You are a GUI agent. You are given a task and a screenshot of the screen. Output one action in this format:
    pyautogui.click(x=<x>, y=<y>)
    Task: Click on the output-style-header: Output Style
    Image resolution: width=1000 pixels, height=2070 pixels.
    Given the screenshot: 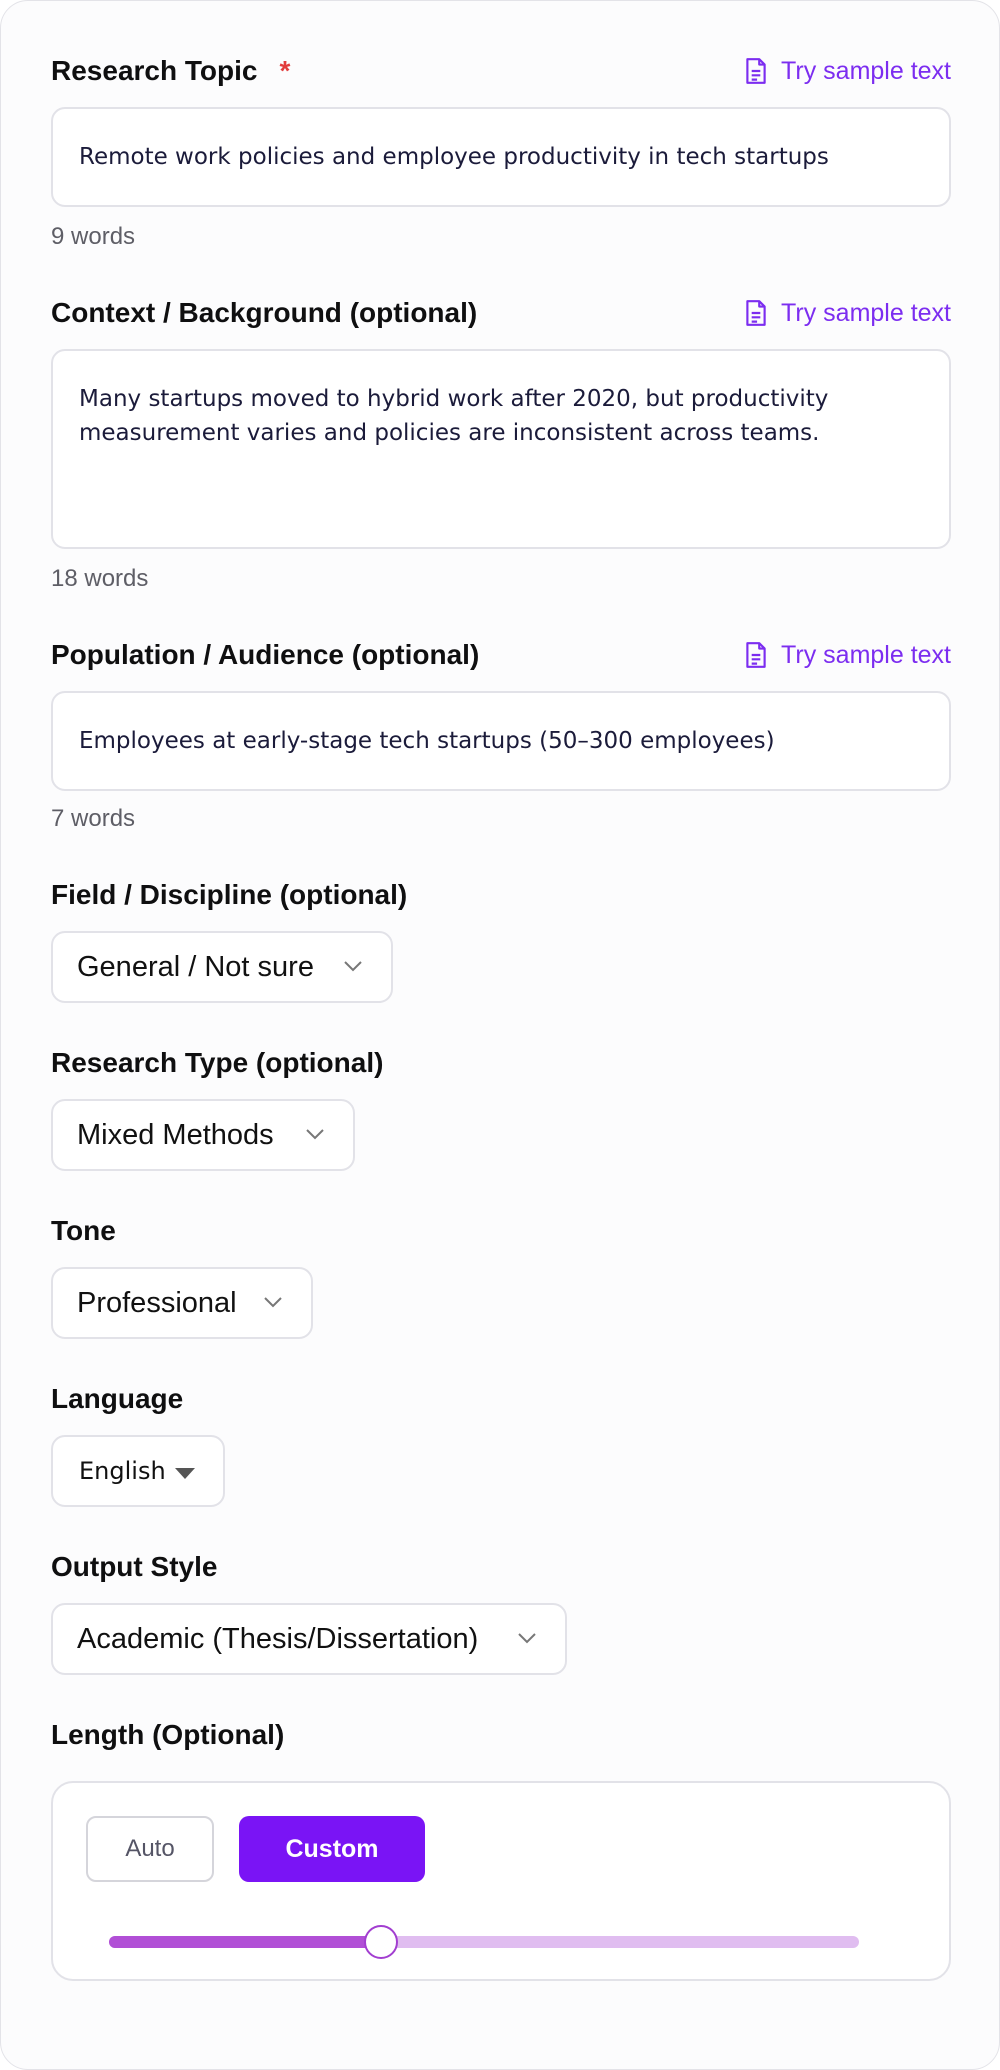 What is the action you would take?
    pyautogui.click(x=501, y=1567)
    